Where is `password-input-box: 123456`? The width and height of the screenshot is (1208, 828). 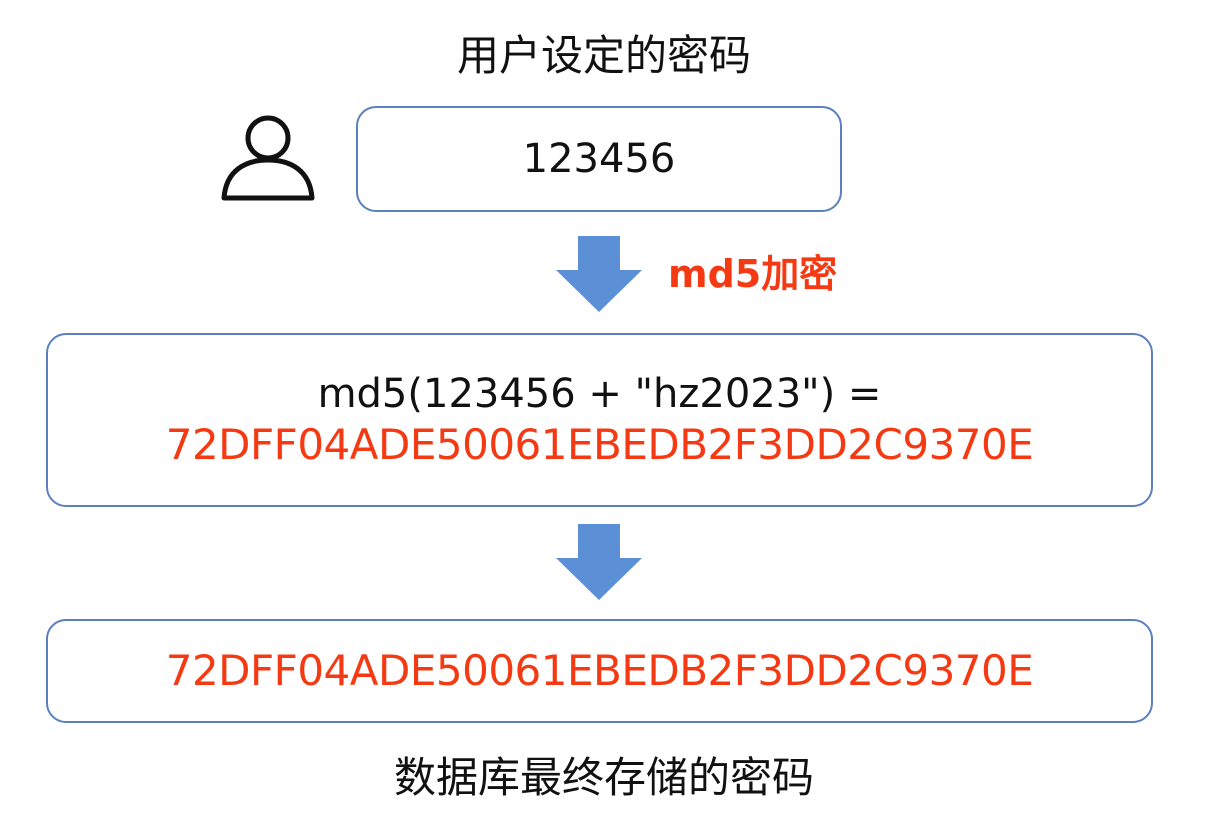
password-input-box: 123456 is located at coordinates (599, 159).